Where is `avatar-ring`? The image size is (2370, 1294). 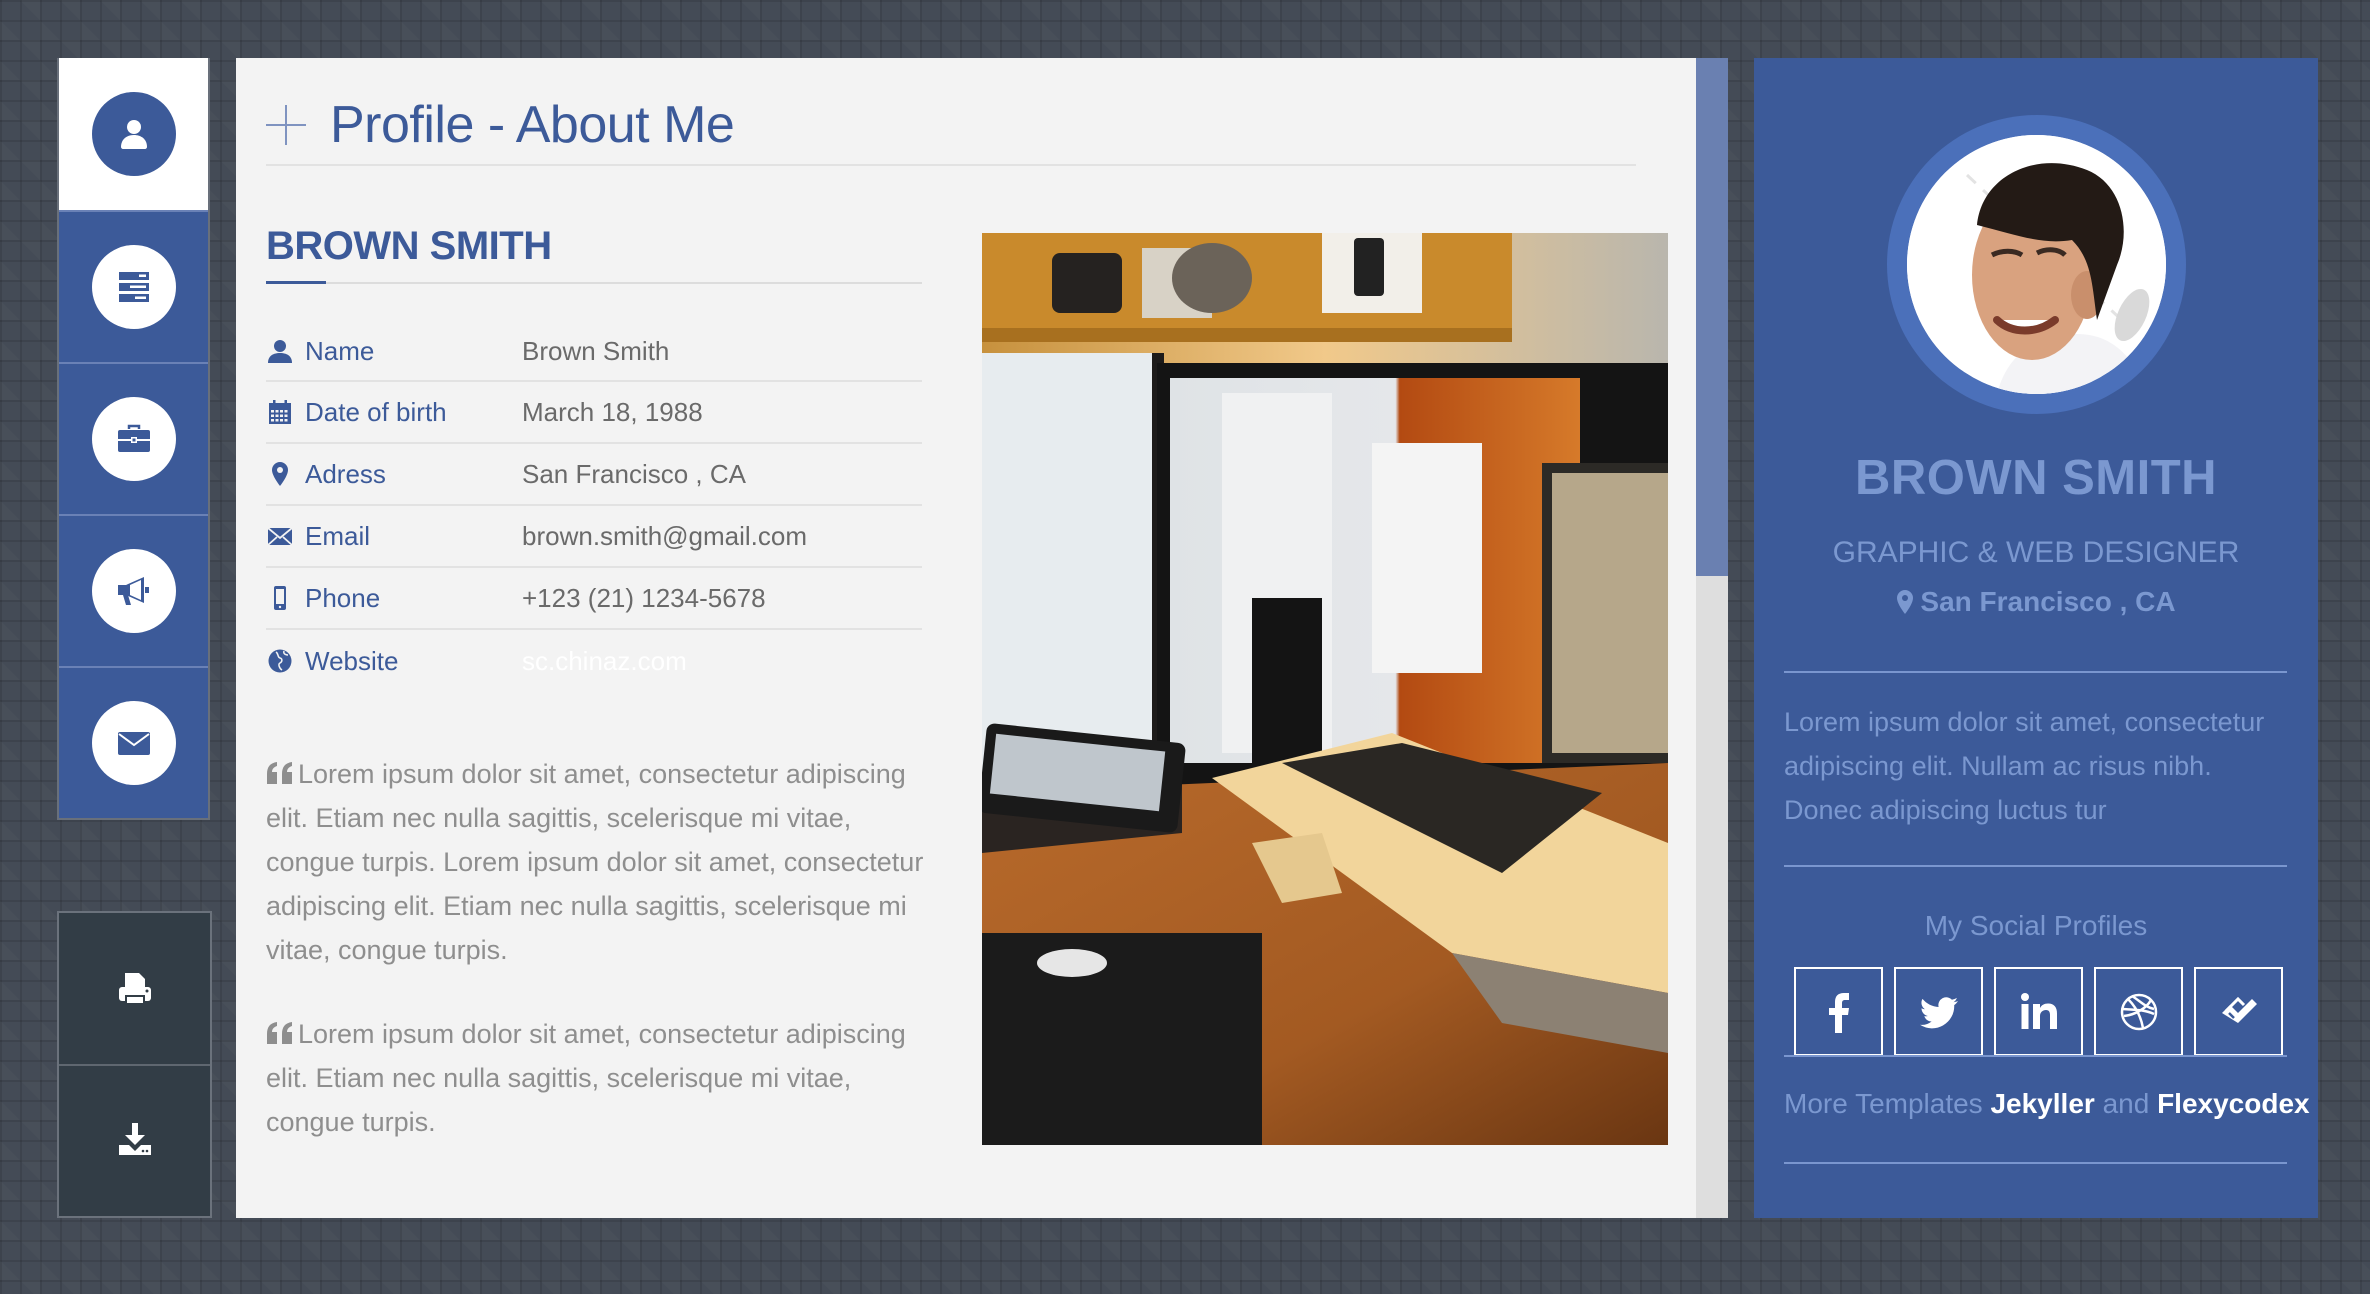 avatar-ring is located at coordinates (2036, 264).